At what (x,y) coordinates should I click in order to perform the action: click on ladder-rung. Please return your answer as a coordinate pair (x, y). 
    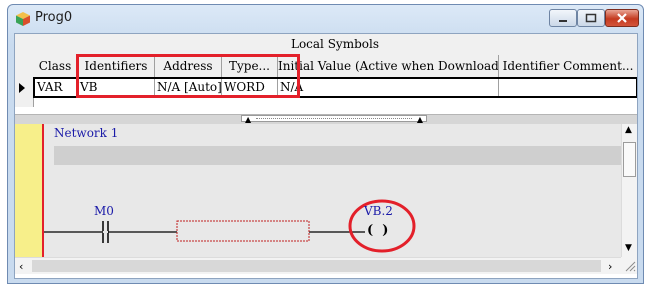
    Looking at the image, I should click on (230, 226).